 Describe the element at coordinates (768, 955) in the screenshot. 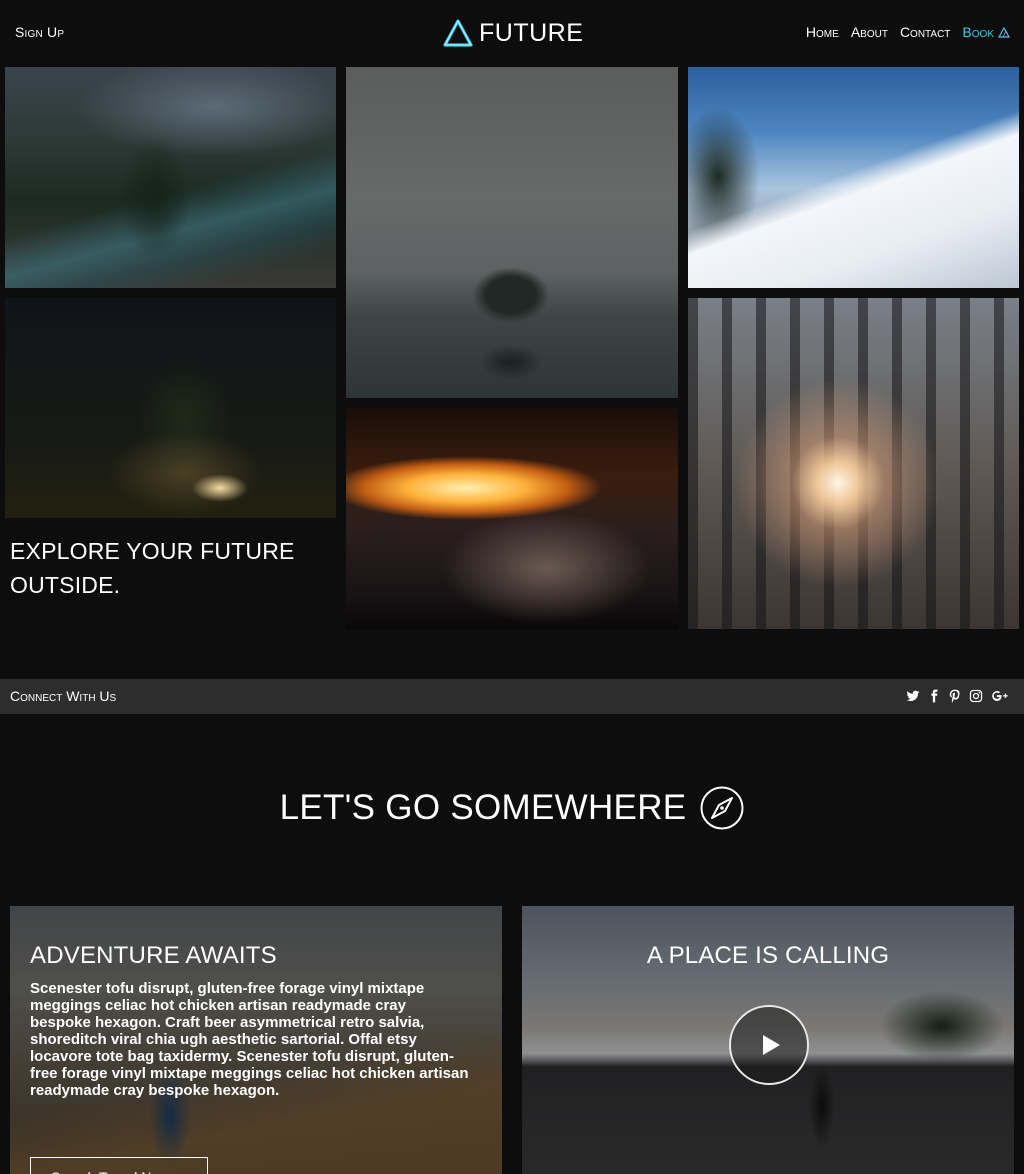

I see `place-calling-card-title: A PLACE IS CALLING` at that location.